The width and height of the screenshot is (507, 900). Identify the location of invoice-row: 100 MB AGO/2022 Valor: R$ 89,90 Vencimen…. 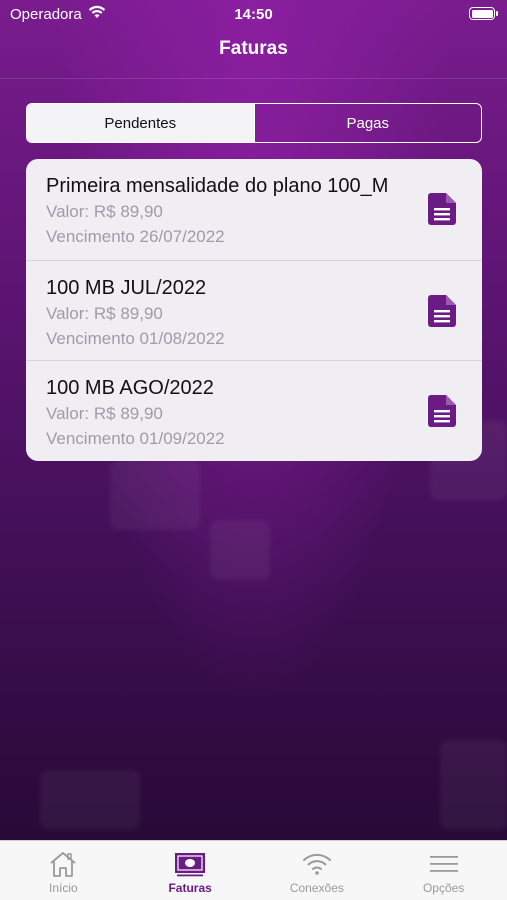
(254, 410).